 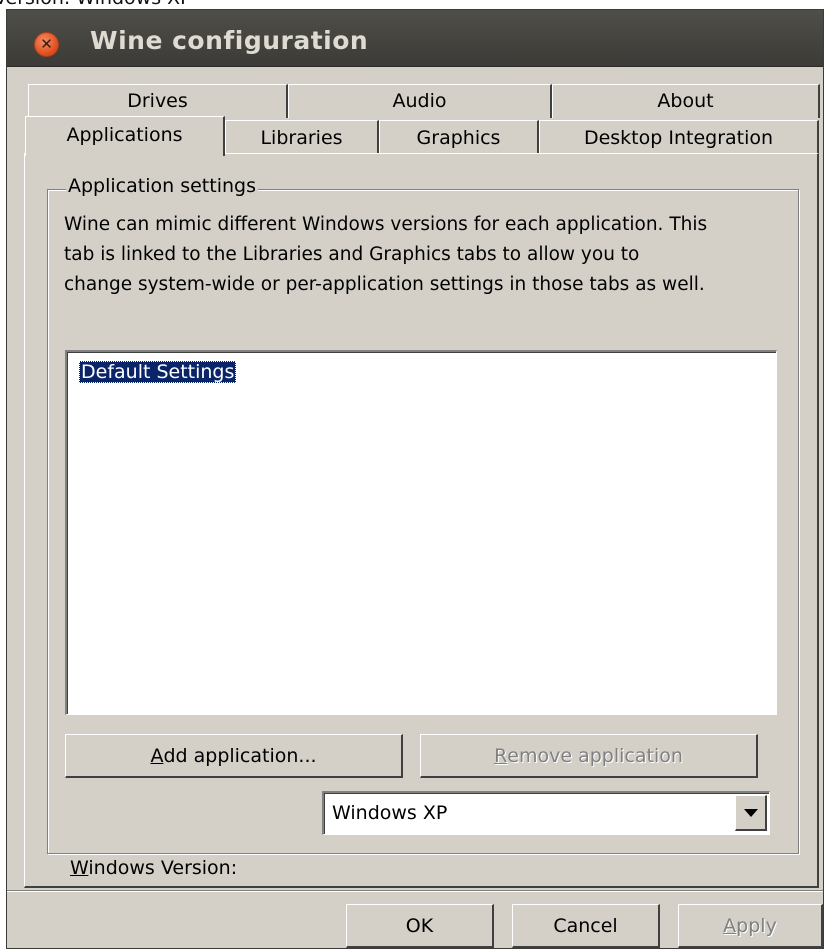 I want to click on tab-audio: Audio, so click(x=420, y=101).